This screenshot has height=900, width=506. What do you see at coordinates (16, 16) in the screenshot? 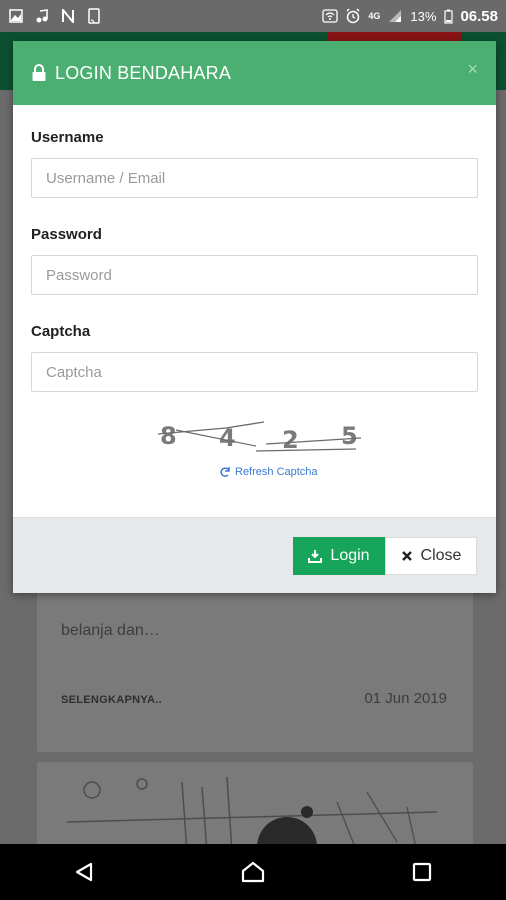
I see `image-notification-icon` at bounding box center [16, 16].